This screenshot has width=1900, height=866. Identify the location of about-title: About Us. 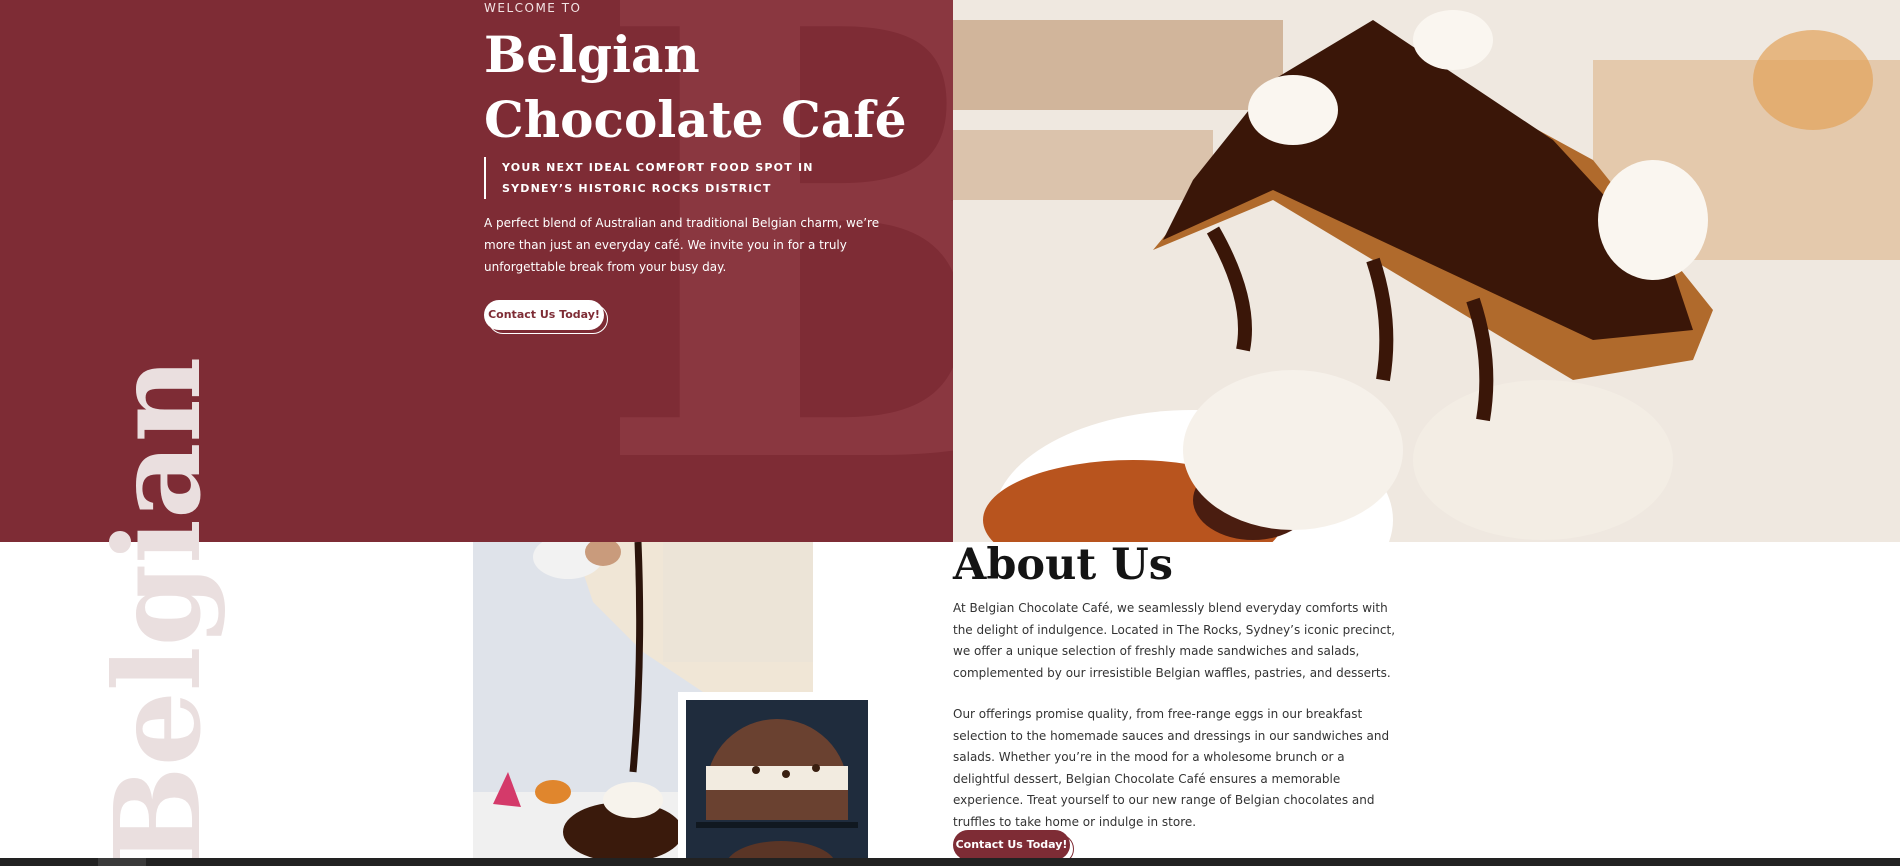
(1063, 565).